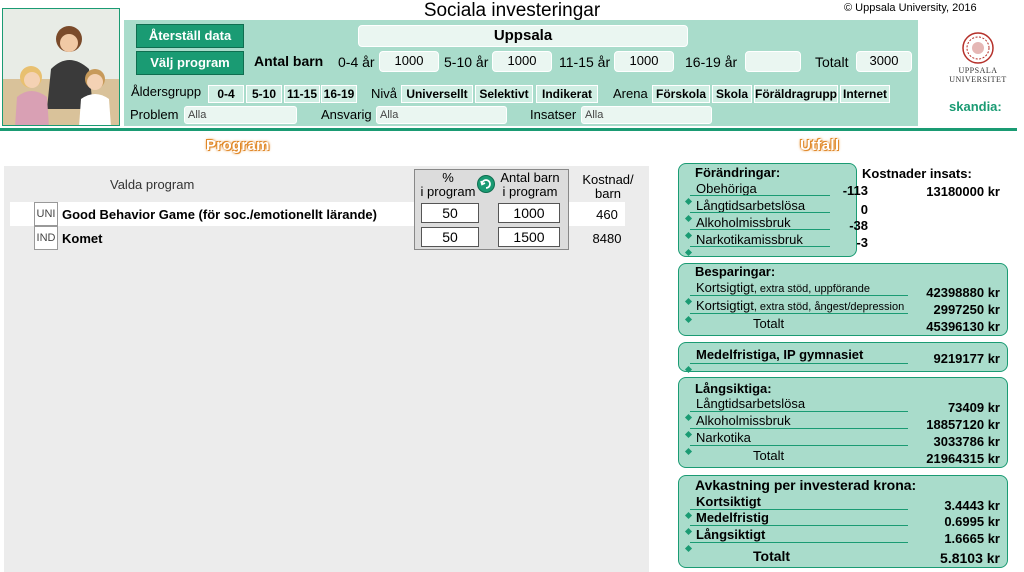 Image resolution: width=1024 pixels, height=572 pixels. I want to click on header-divider, so click(508, 129).